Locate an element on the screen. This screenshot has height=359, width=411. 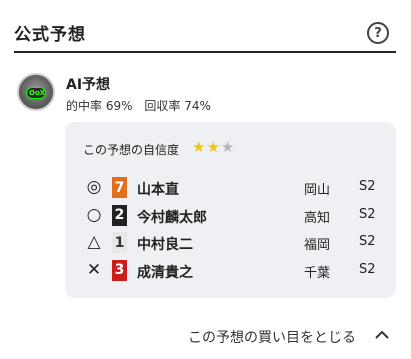
prediction-mark: △ is located at coordinates (94, 242).